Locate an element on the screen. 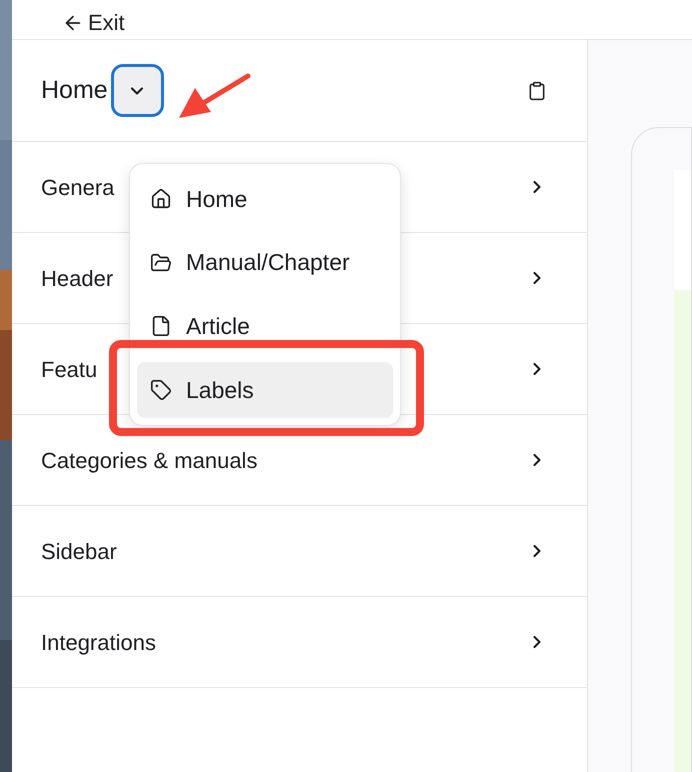  row-label: Categories & manuals is located at coordinates (149, 460).